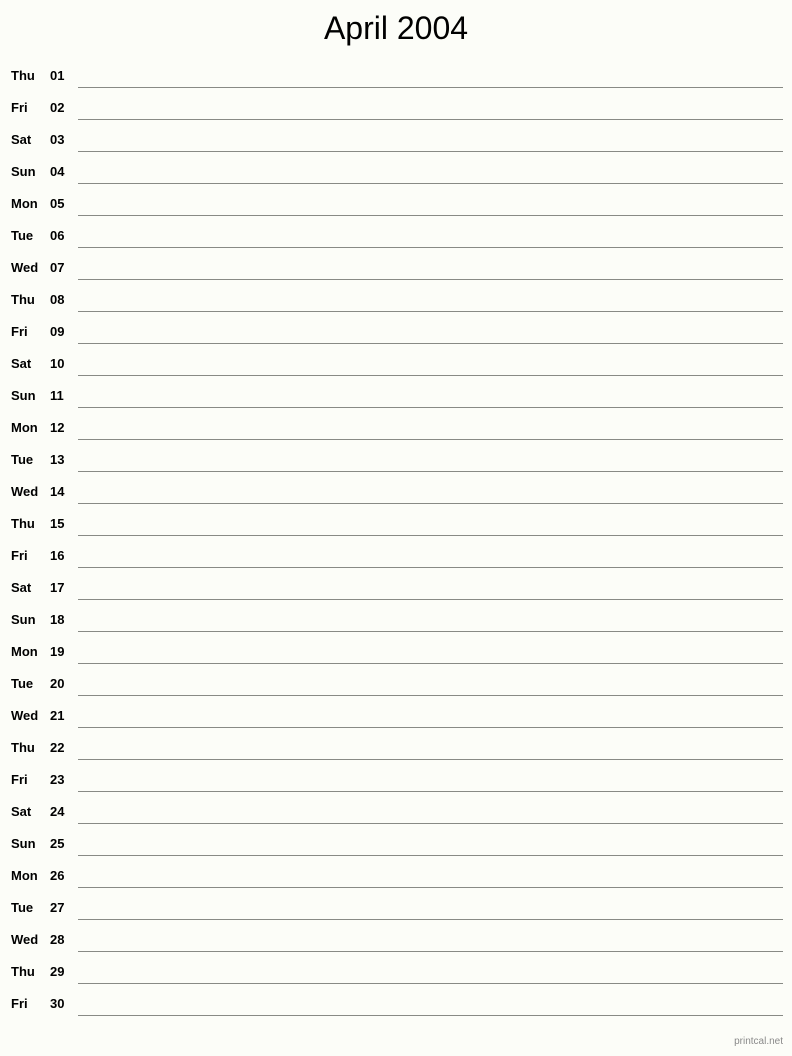 The height and width of the screenshot is (1056, 792). I want to click on day-row: Wed 07, so click(396, 268).